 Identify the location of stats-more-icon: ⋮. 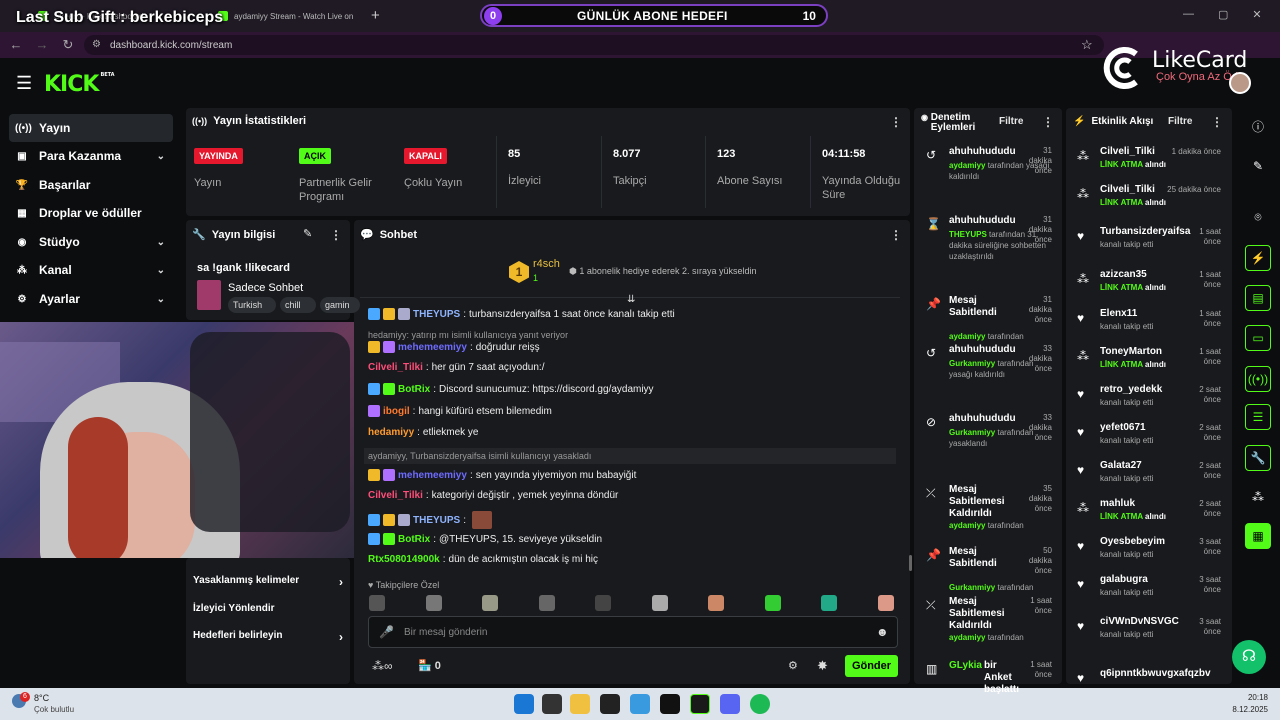
(896, 122).